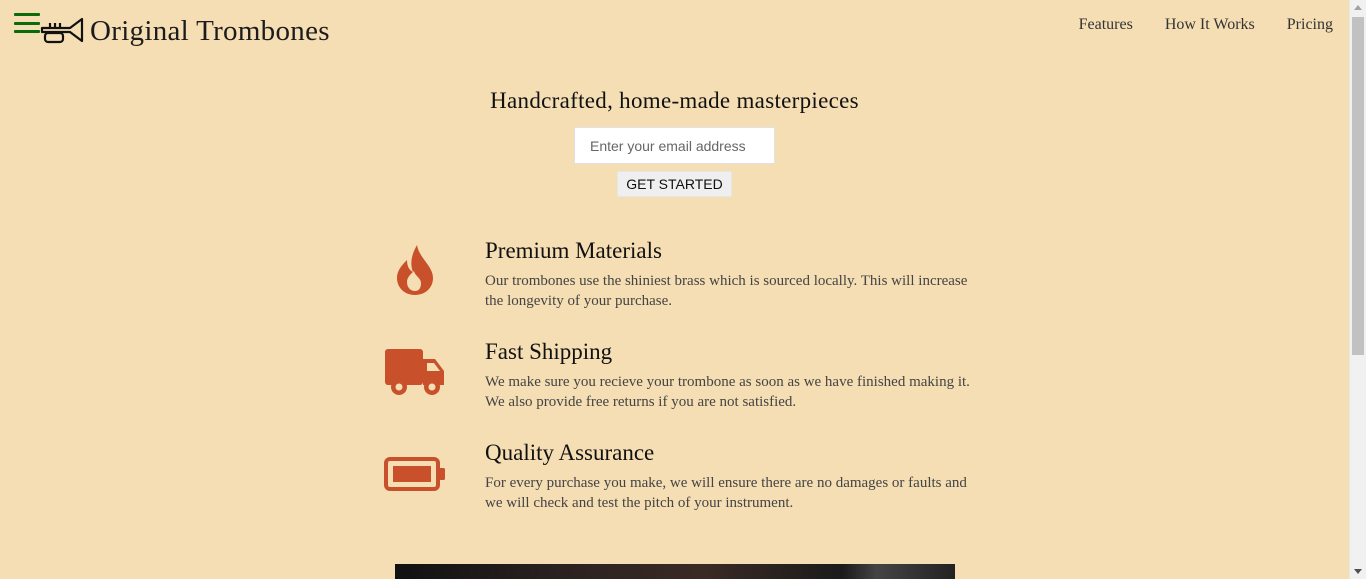 Image resolution: width=1366 pixels, height=579 pixels. Describe the element at coordinates (415, 474) in the screenshot. I see `battery-full-icon` at that location.